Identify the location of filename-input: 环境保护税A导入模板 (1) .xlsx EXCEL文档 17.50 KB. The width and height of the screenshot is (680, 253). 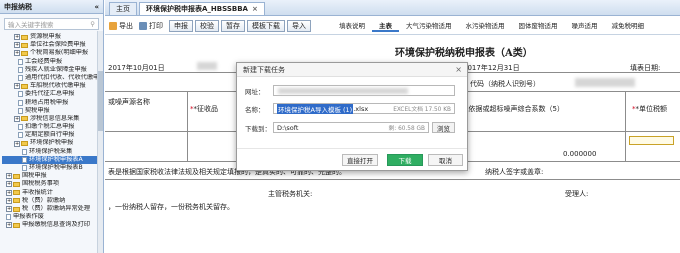
(364, 108).